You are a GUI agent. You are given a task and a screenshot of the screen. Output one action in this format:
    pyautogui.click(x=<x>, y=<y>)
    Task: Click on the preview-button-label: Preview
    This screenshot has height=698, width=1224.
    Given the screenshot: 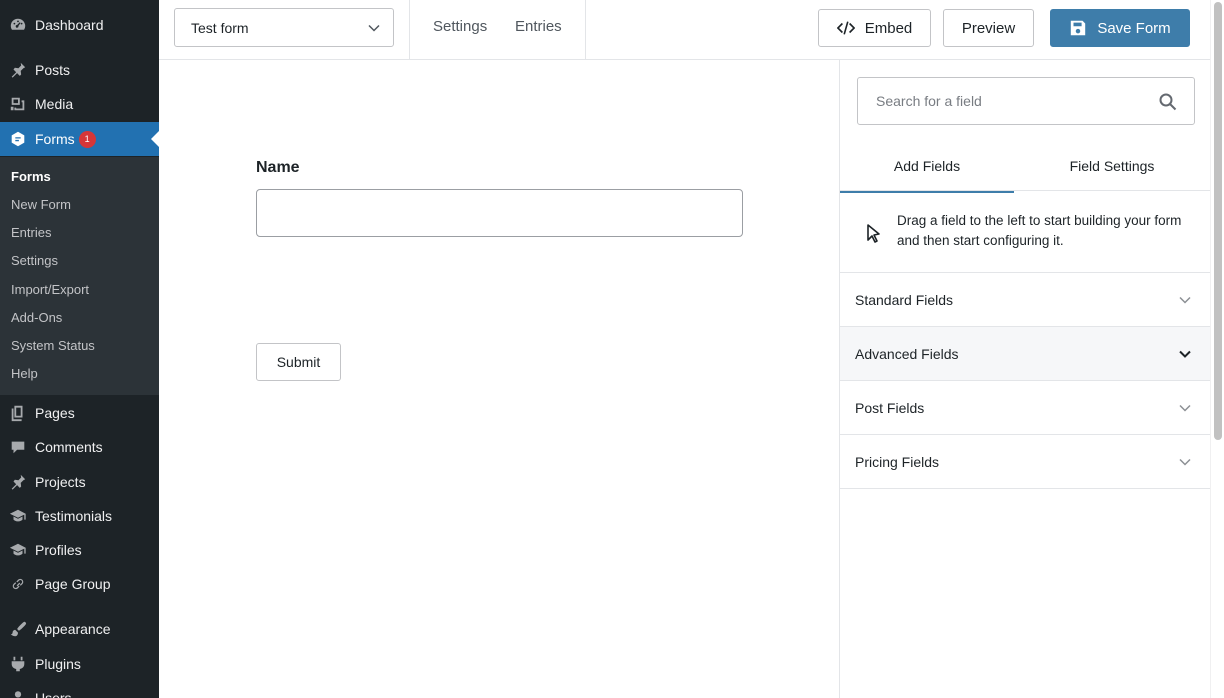 What is the action you would take?
    pyautogui.click(x=988, y=28)
    